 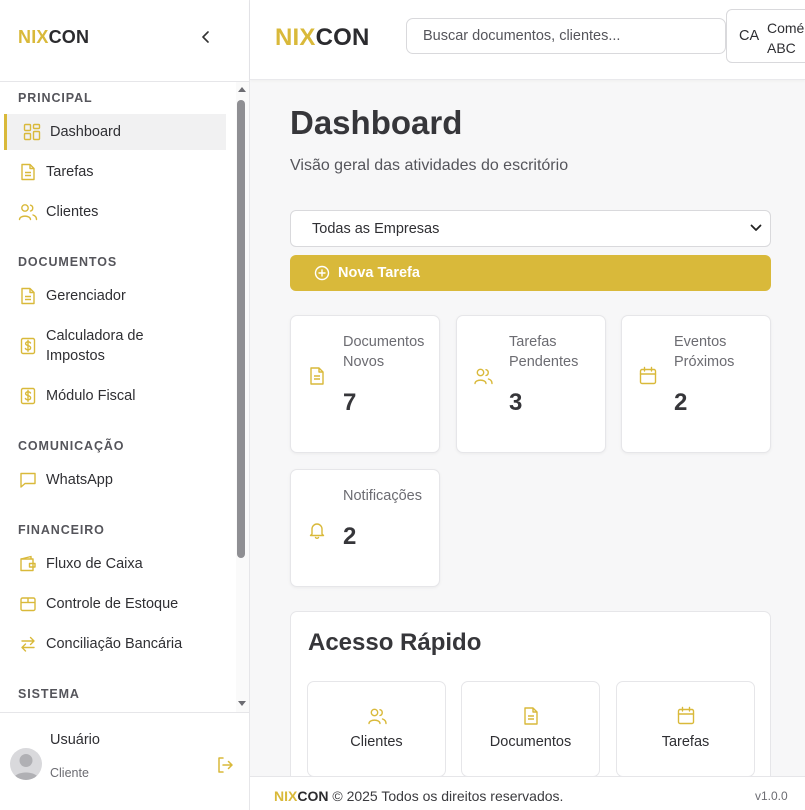 I want to click on new-task-label: Nova Tarefa, so click(x=379, y=273).